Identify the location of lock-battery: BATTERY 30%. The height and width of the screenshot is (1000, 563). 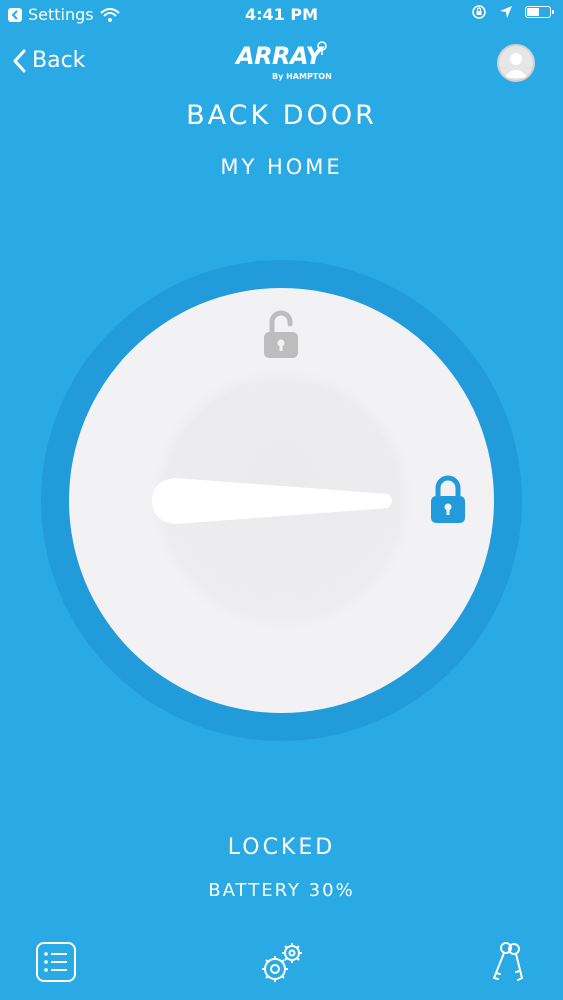
(281, 890).